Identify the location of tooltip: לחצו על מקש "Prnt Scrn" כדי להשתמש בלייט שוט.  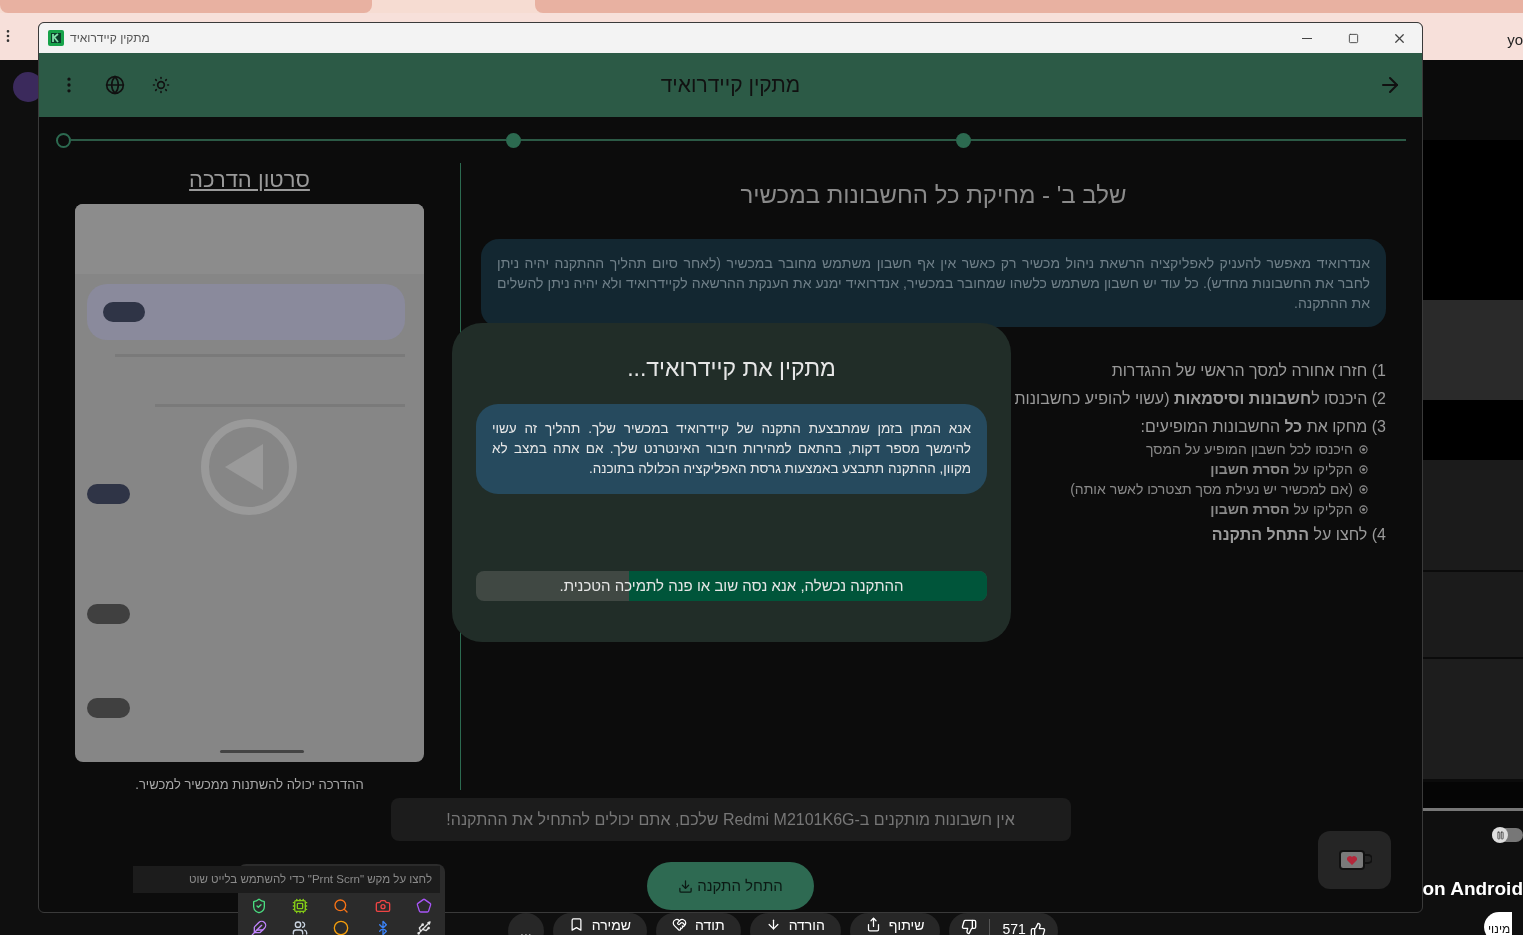
(286, 879).